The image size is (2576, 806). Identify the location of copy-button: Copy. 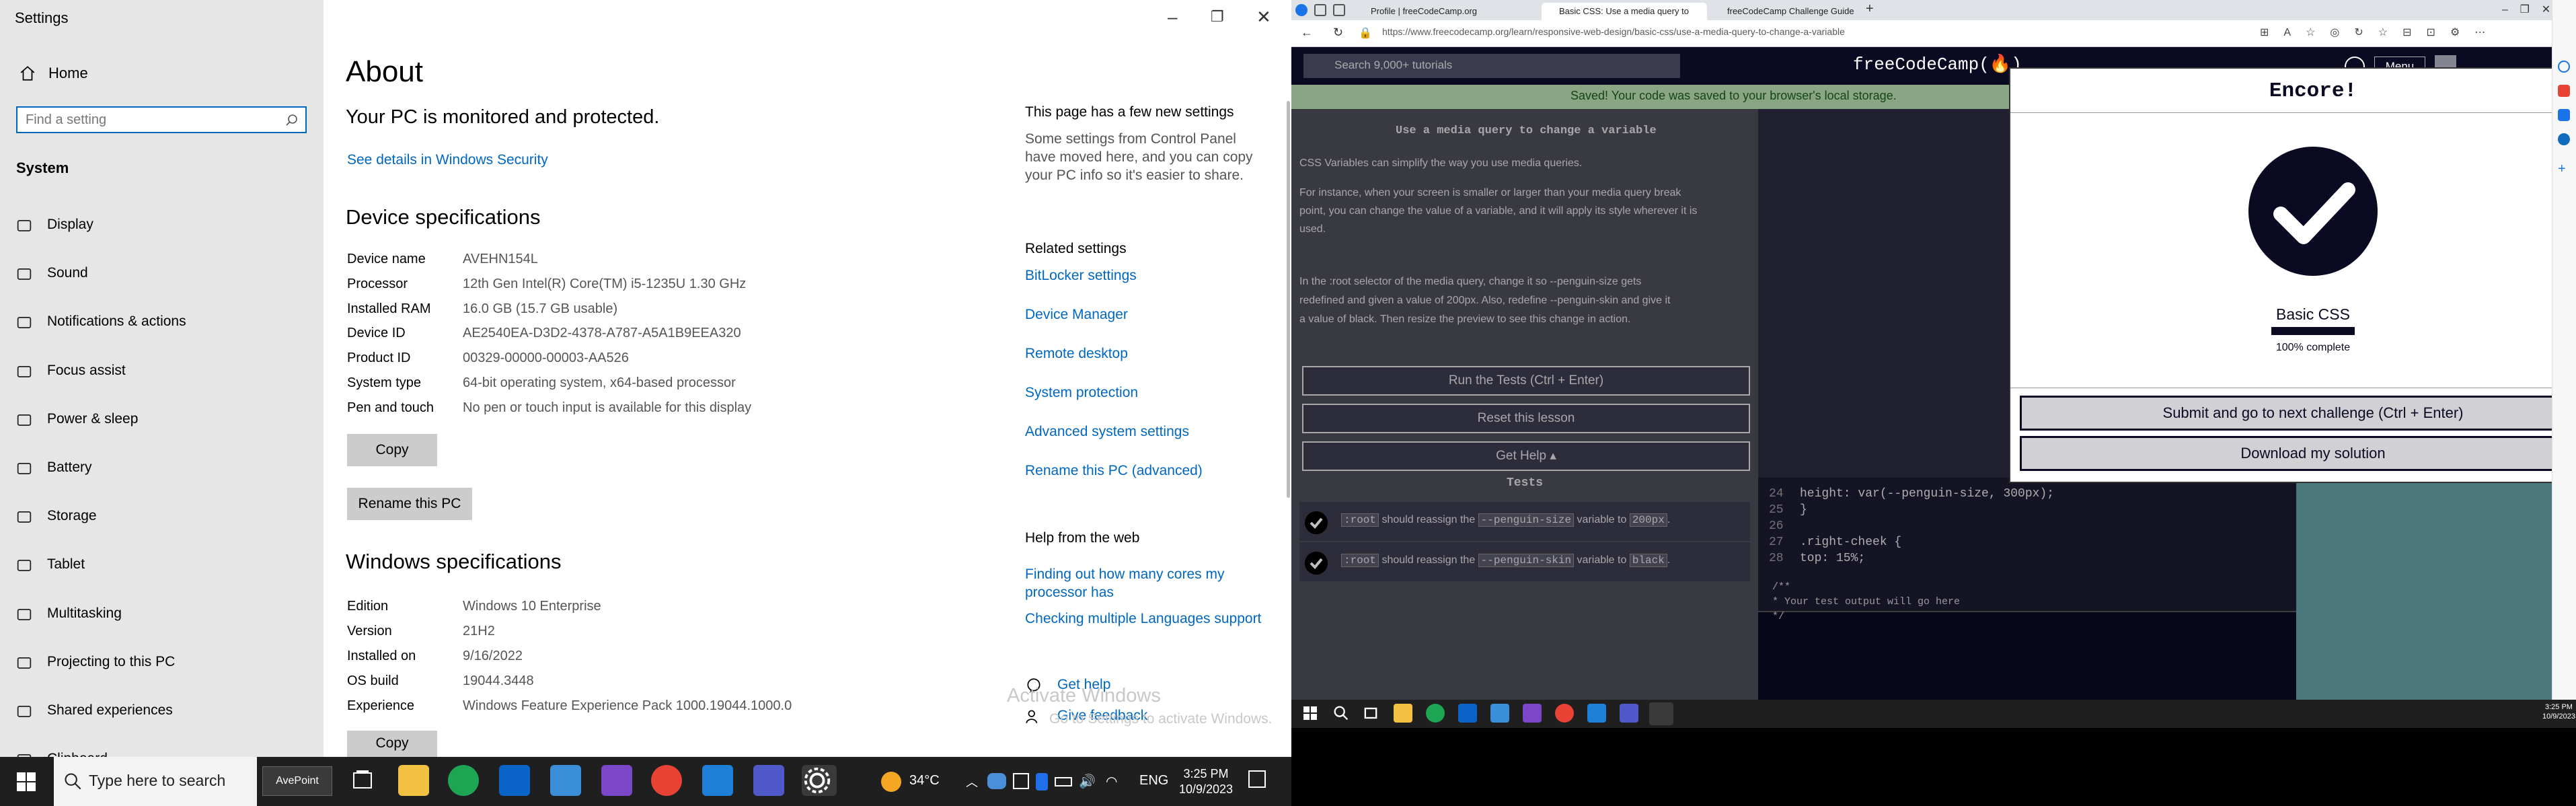
(392, 450).